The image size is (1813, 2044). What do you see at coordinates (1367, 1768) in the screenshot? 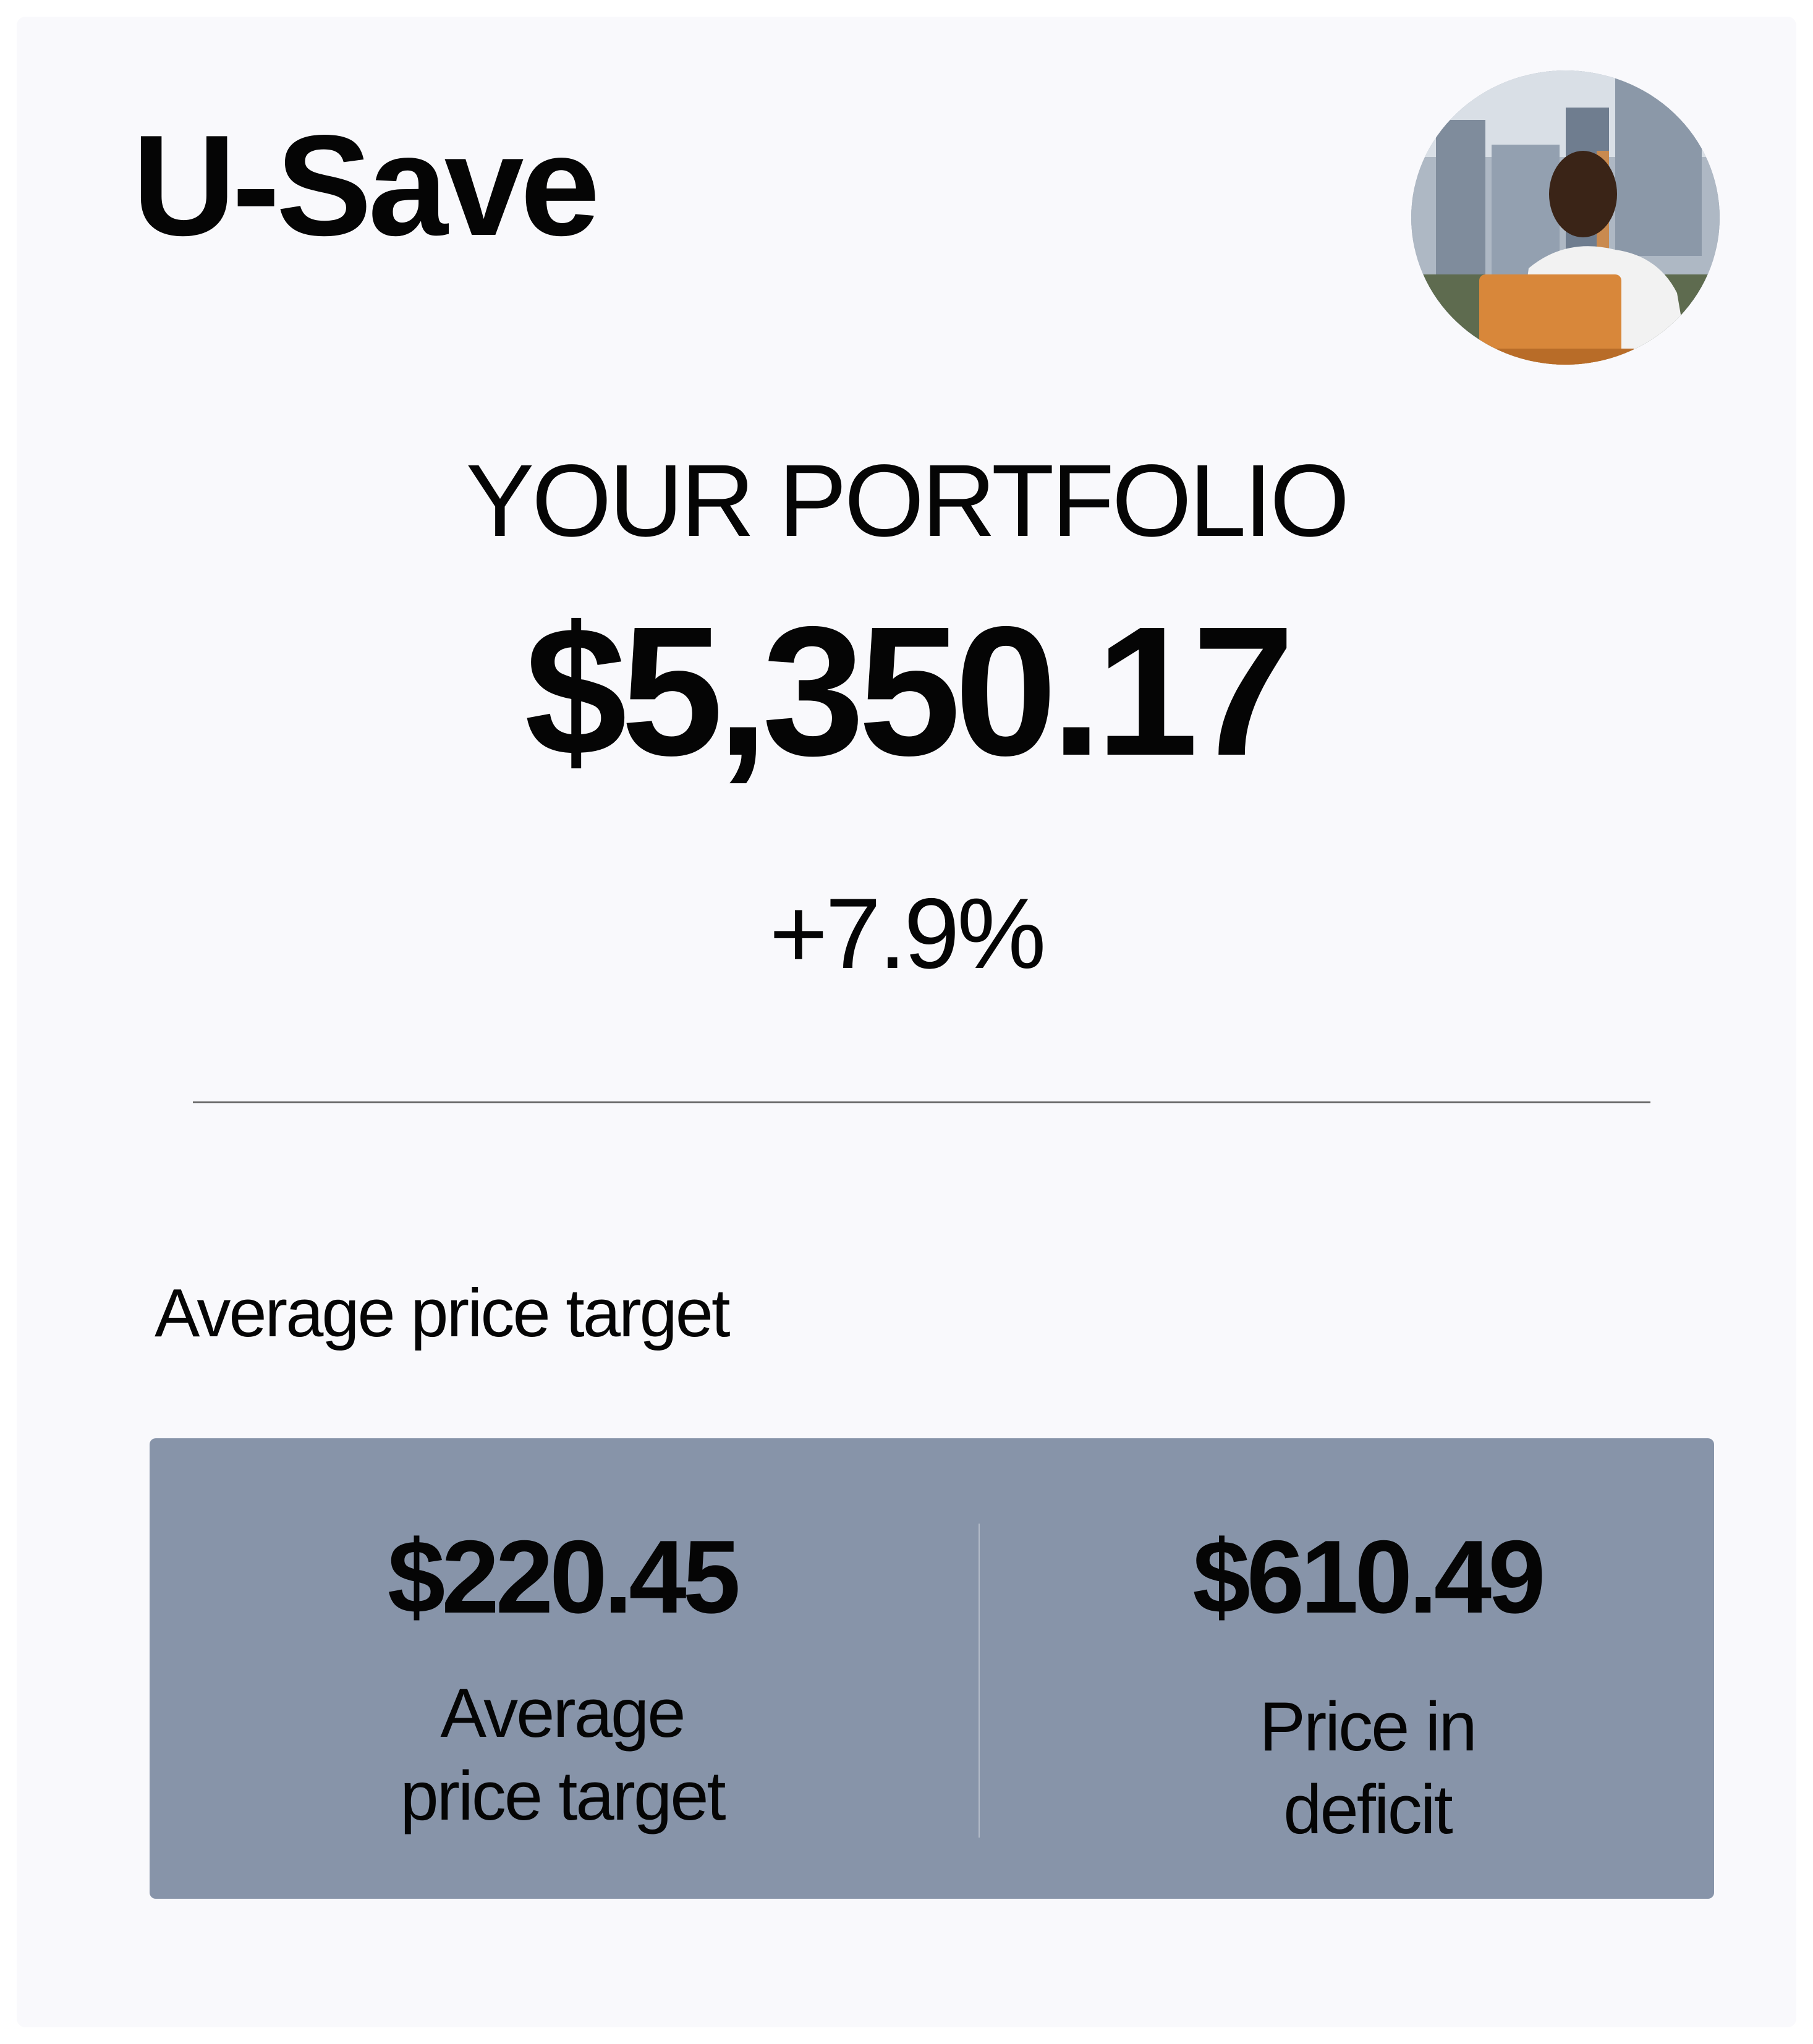
I see `stat-label: Price in deficit` at bounding box center [1367, 1768].